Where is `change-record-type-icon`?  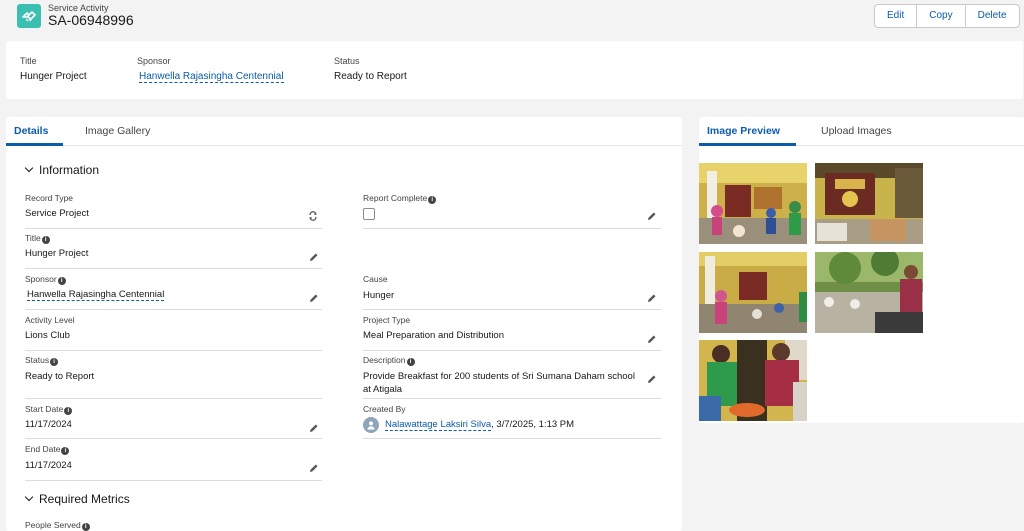 change-record-type-icon is located at coordinates (313, 216).